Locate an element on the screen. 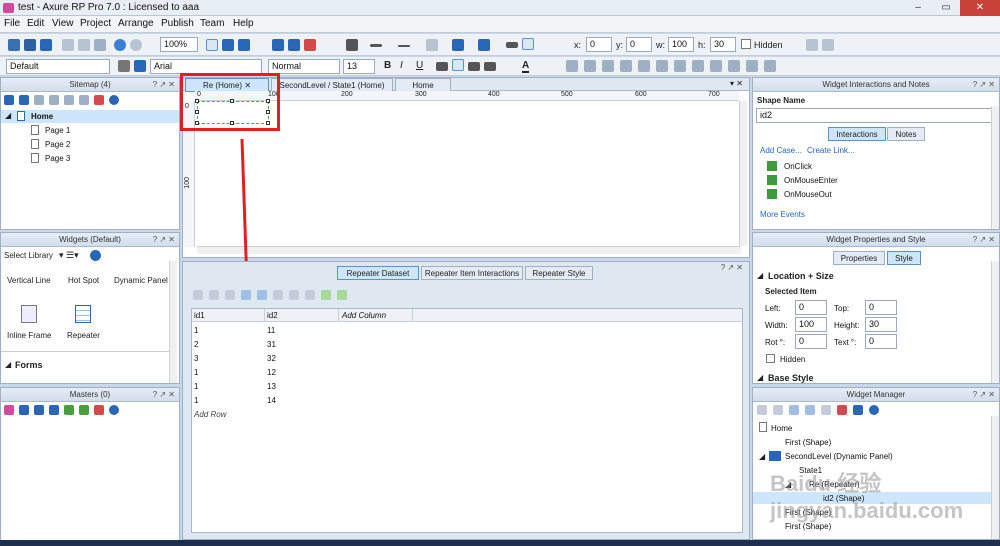 The width and height of the screenshot is (1000, 546). event-onmouseout: OnMouseOut is located at coordinates (808, 194).